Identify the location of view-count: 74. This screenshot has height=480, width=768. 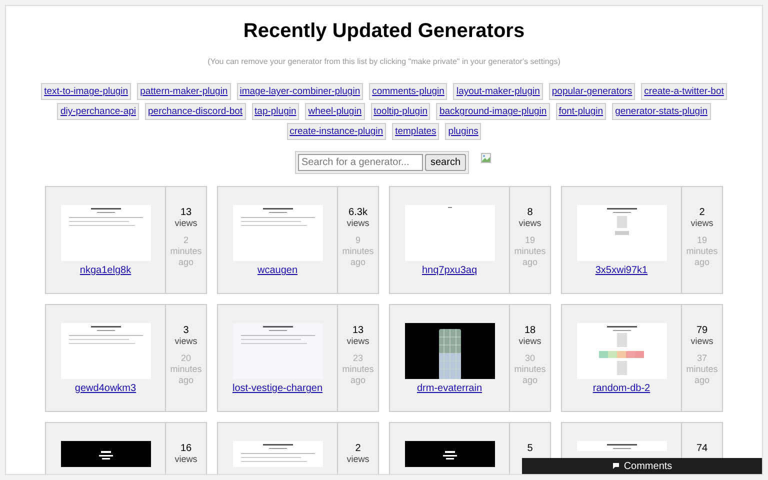
(702, 448).